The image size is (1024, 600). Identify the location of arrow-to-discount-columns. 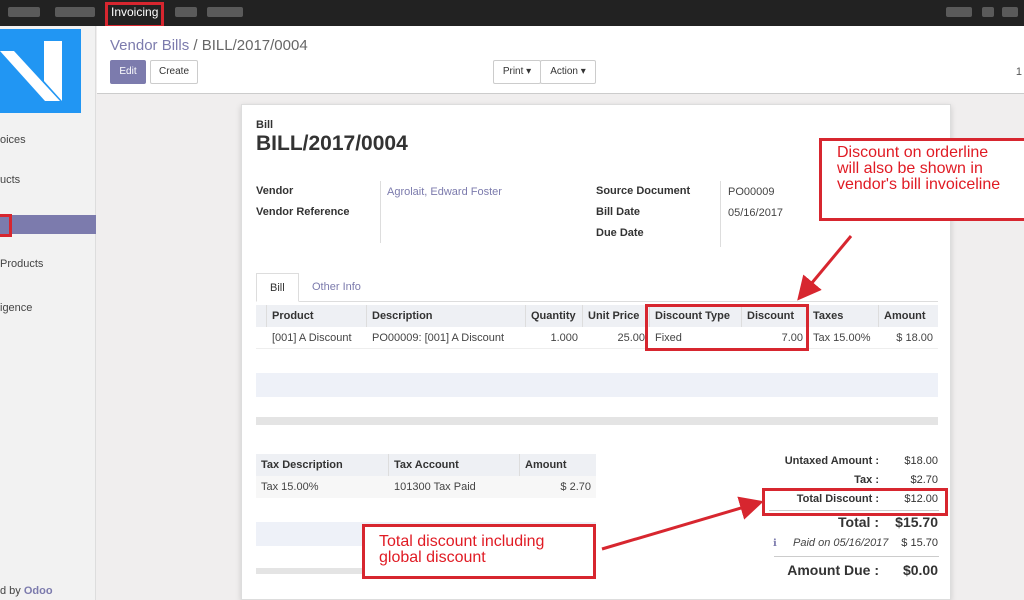
(825, 268).